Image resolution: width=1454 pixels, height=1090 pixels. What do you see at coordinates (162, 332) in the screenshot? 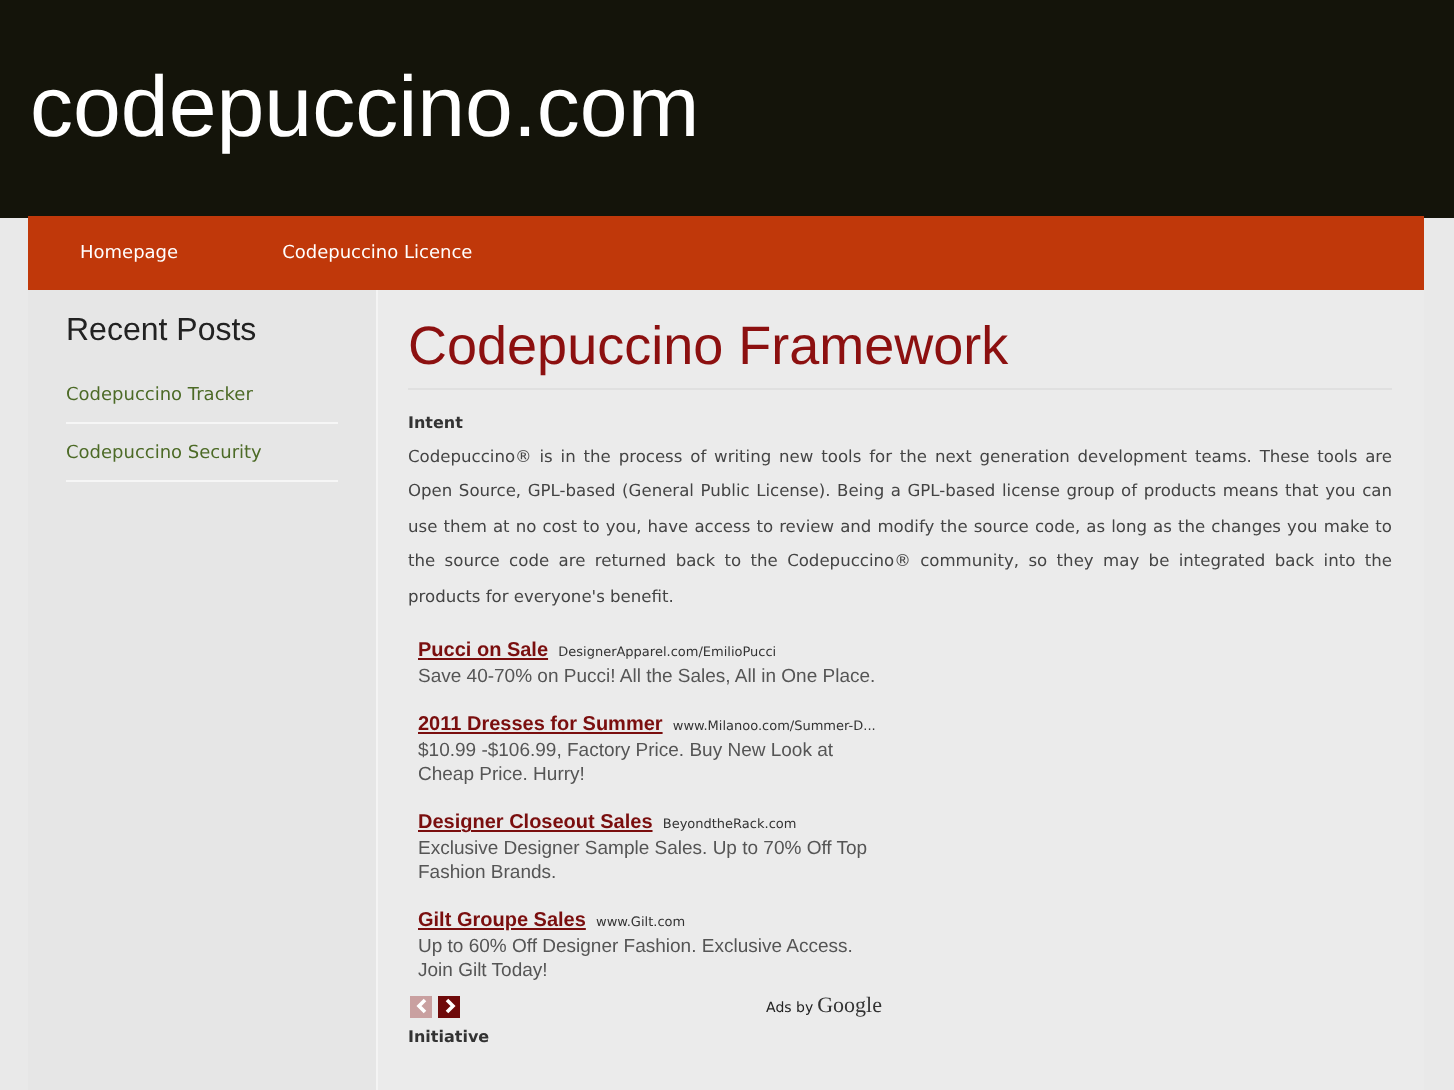
I see `sidebar-heading: Recent Posts` at bounding box center [162, 332].